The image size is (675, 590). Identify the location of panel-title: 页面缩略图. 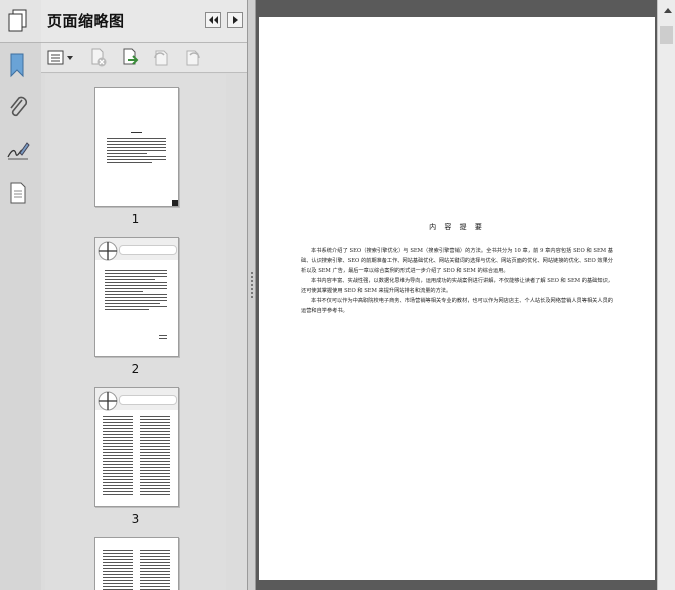
(86, 21).